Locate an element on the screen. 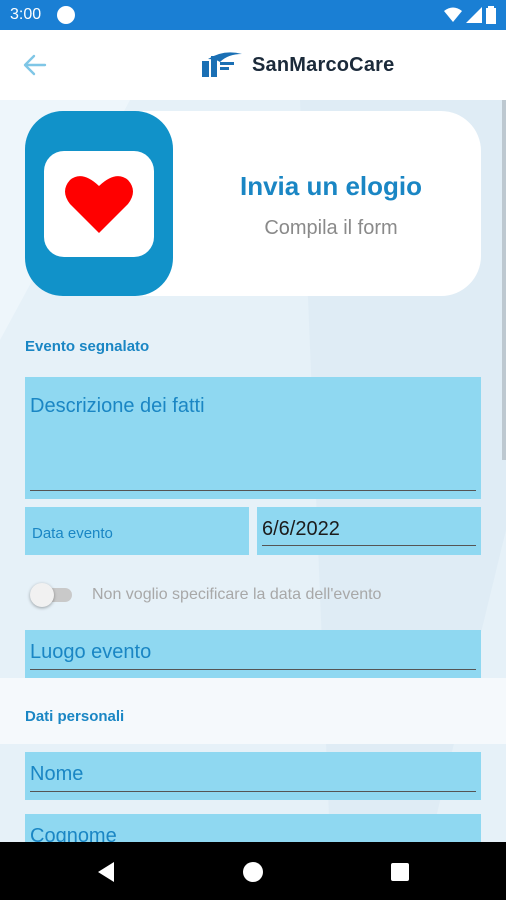  brand-name: SanMarcoCare is located at coordinates (323, 64).